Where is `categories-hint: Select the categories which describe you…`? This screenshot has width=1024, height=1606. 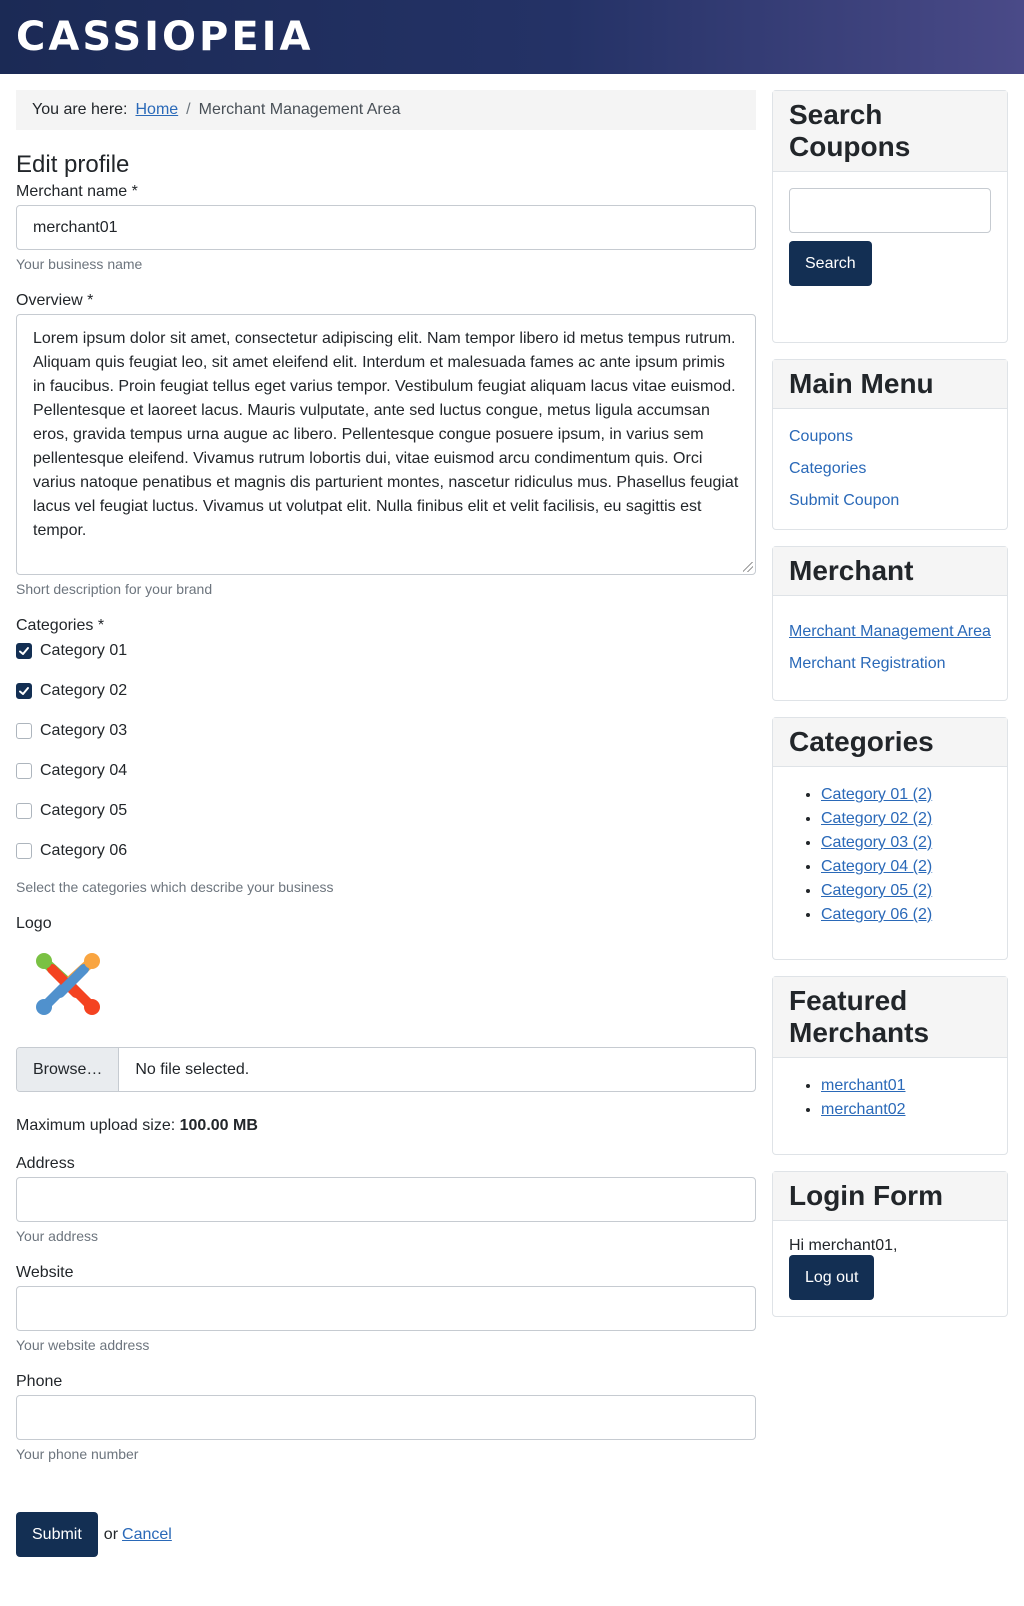
categories-hint: Select the categories which describe you… is located at coordinates (175, 887).